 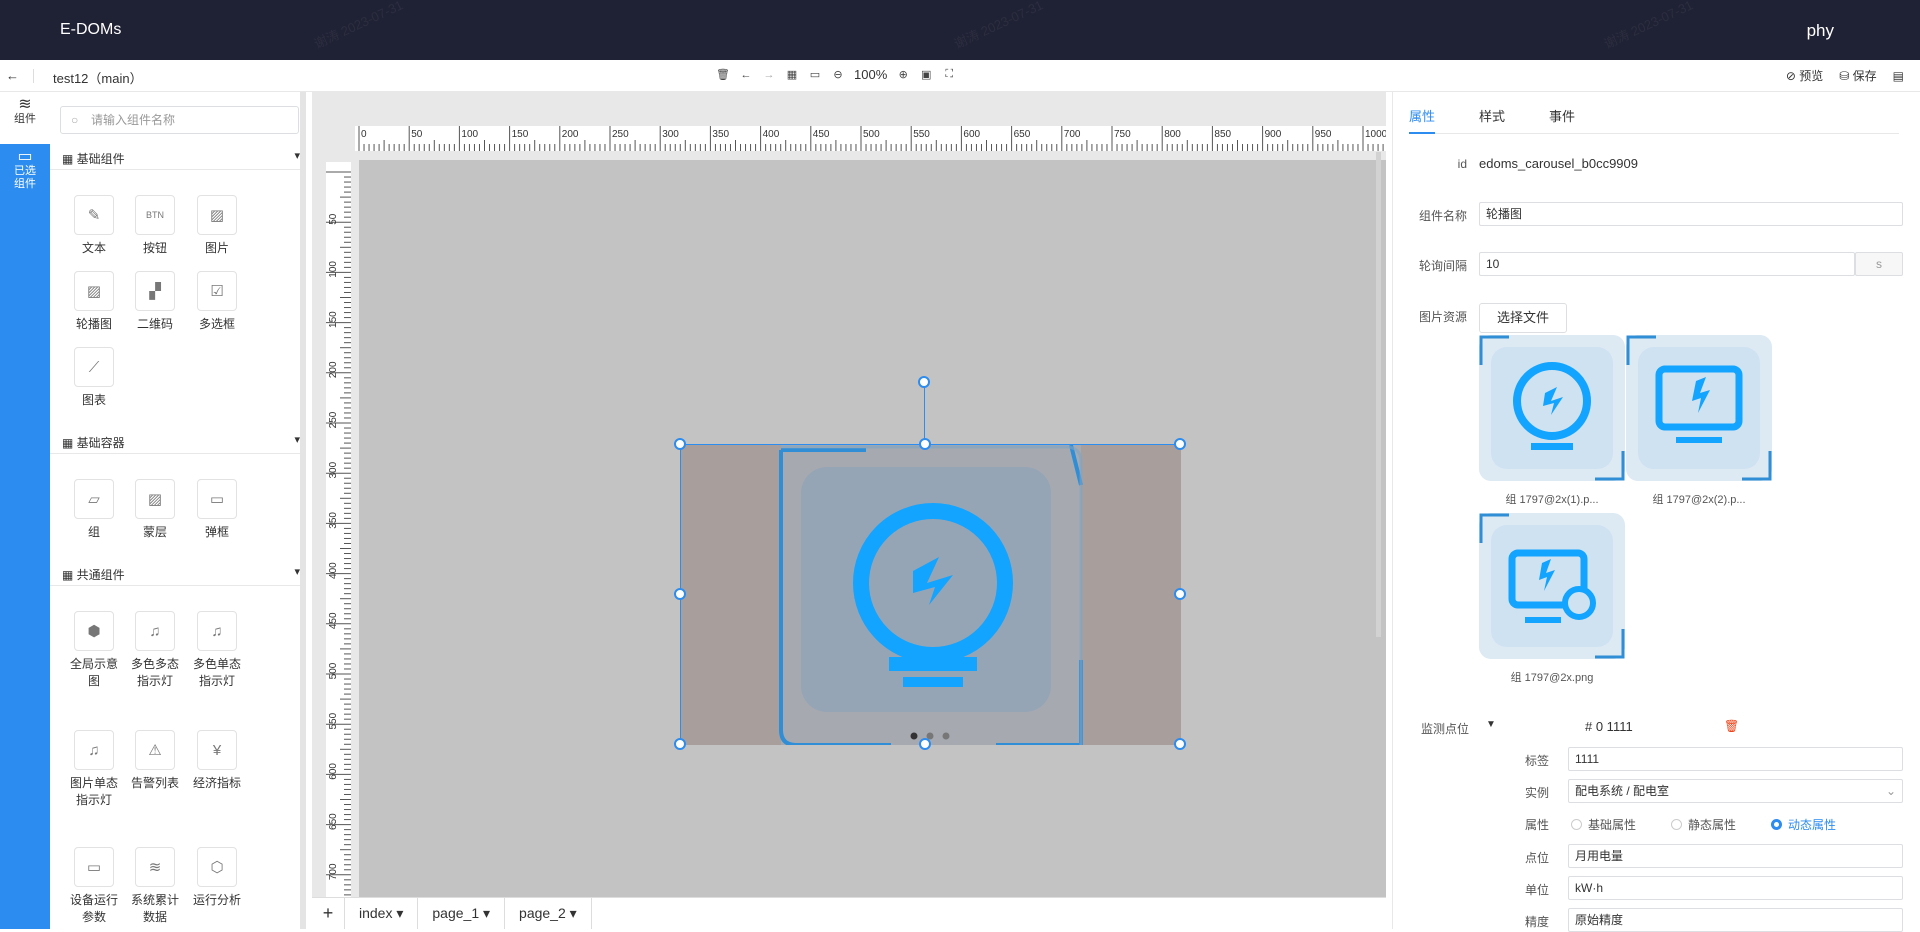 What do you see at coordinates (1820, 31) in the screenshot?
I see `user-name: phy` at bounding box center [1820, 31].